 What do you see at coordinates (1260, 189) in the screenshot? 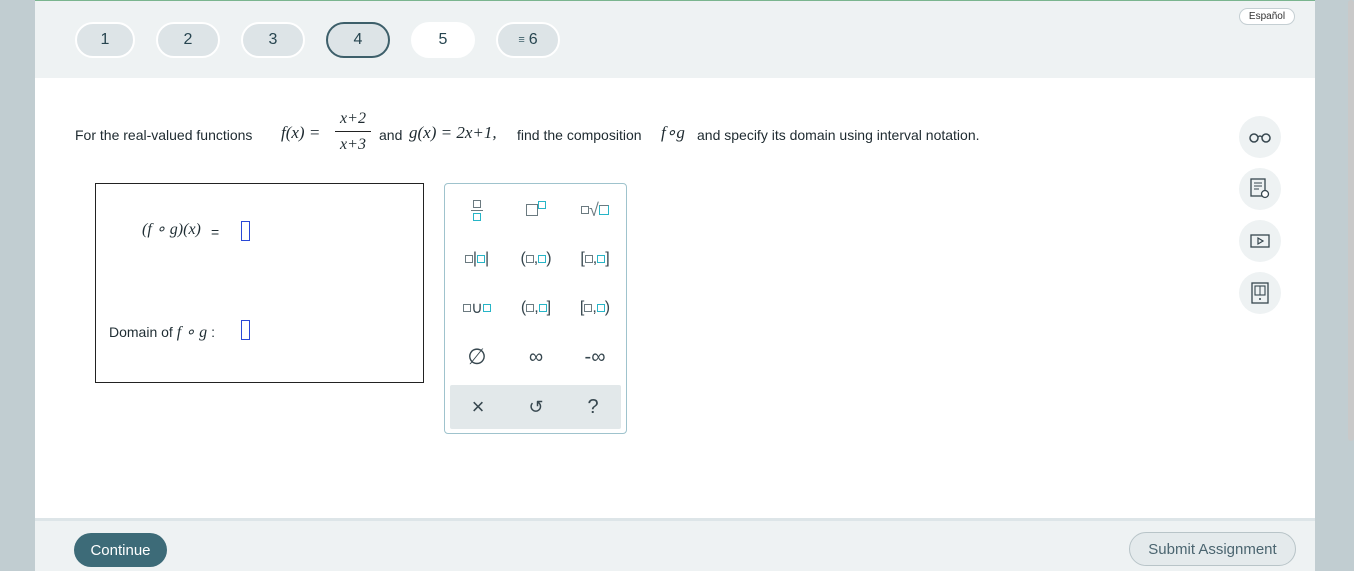
I see `worked-example-icon` at bounding box center [1260, 189].